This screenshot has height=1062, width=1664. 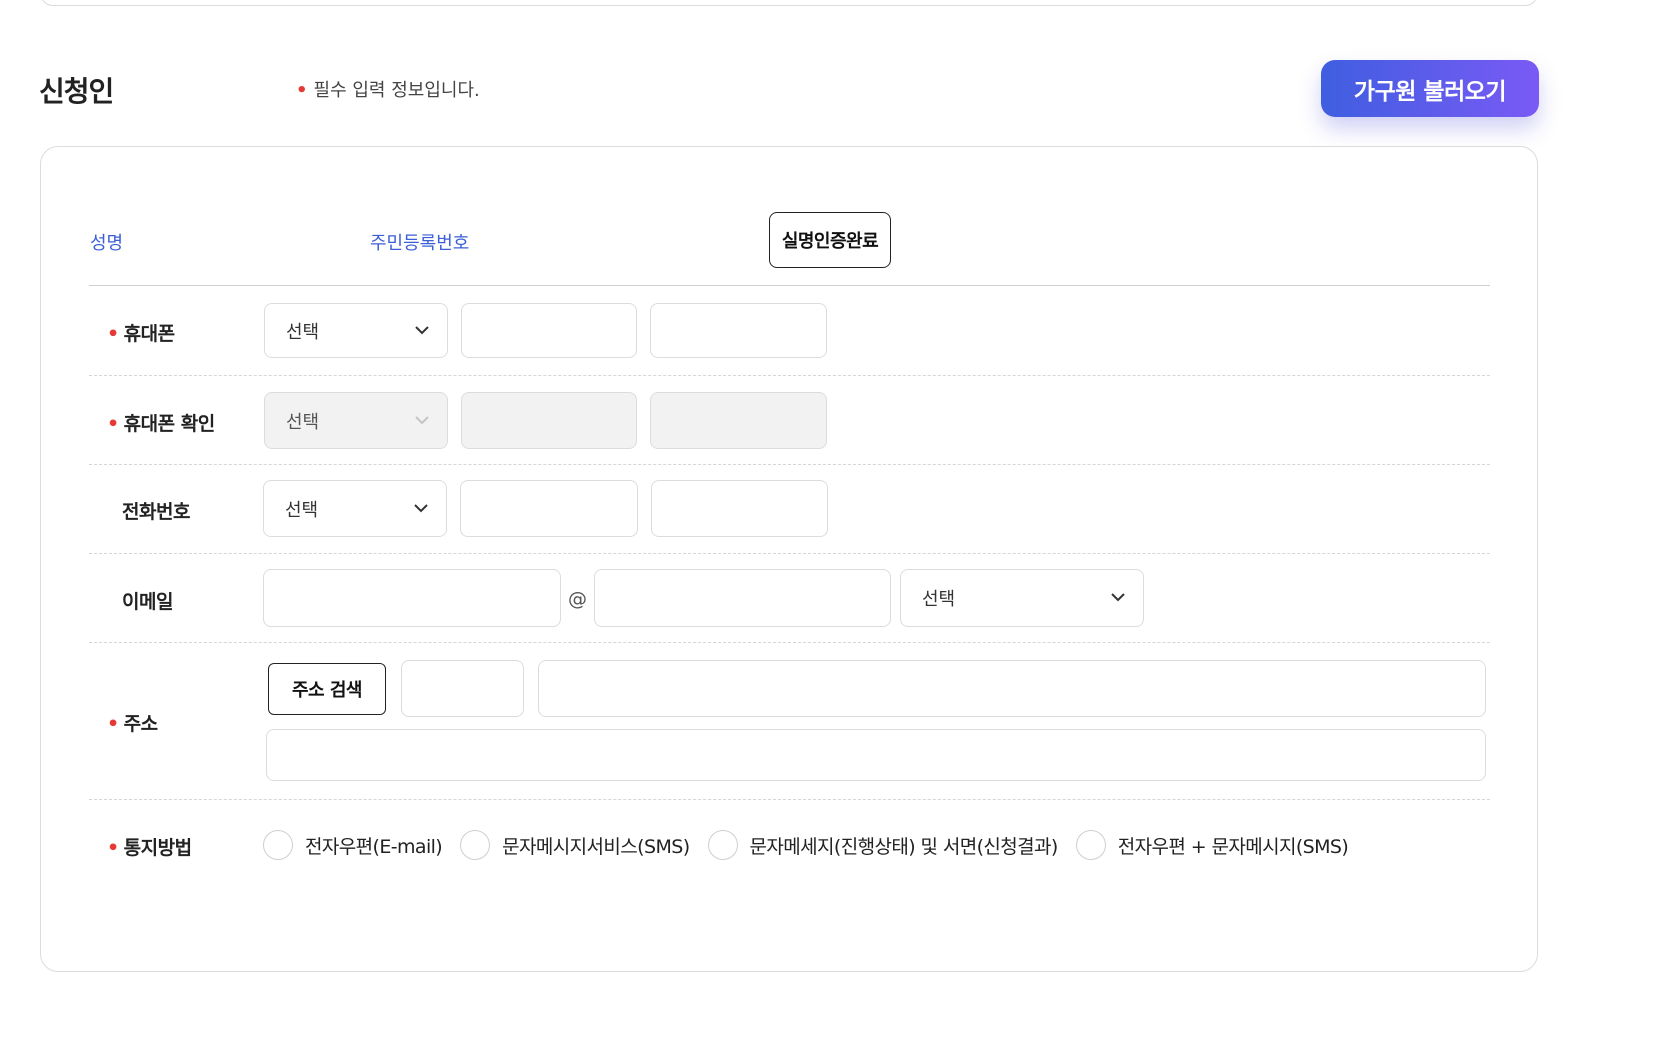 I want to click on postal-code-input, so click(x=462, y=688).